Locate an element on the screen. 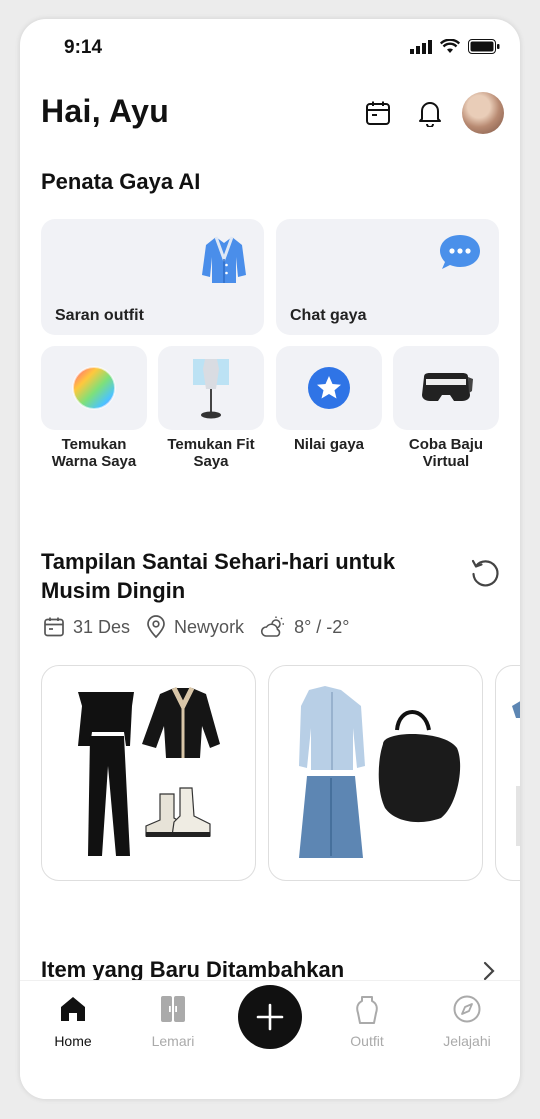 This screenshot has width=540, height=1119. find-fit-label: Temukan Fit Saya is located at coordinates (211, 453).